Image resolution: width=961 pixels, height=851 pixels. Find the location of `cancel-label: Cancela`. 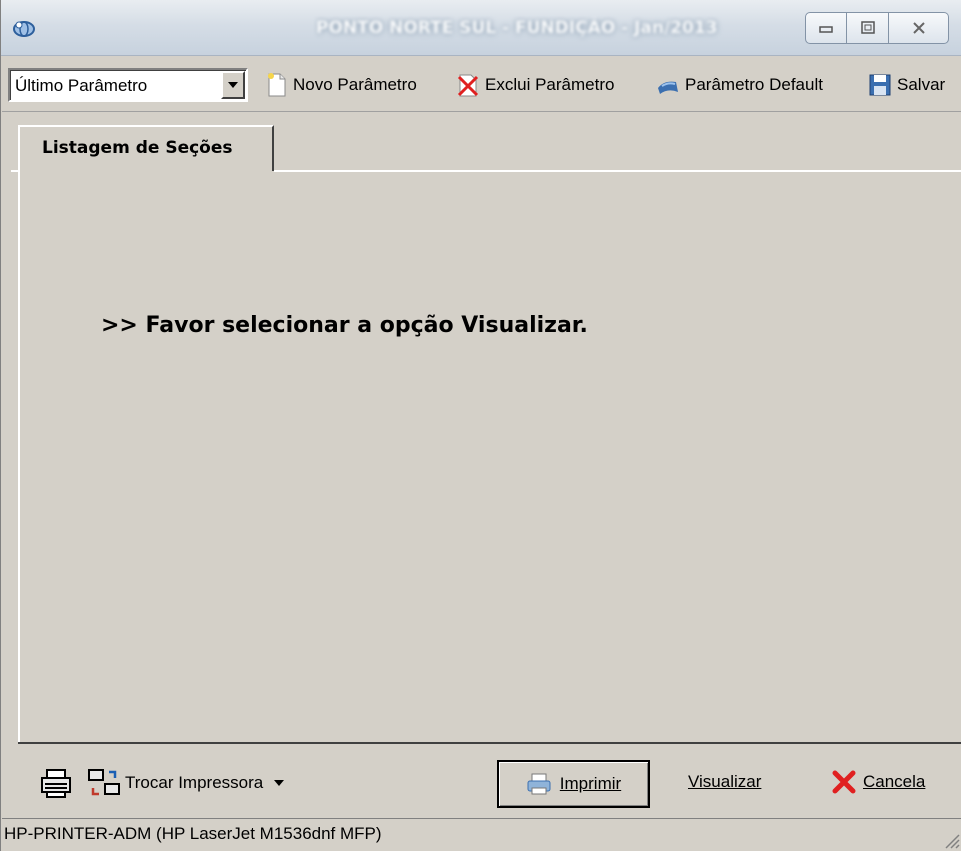

cancel-label: Cancela is located at coordinates (894, 781).